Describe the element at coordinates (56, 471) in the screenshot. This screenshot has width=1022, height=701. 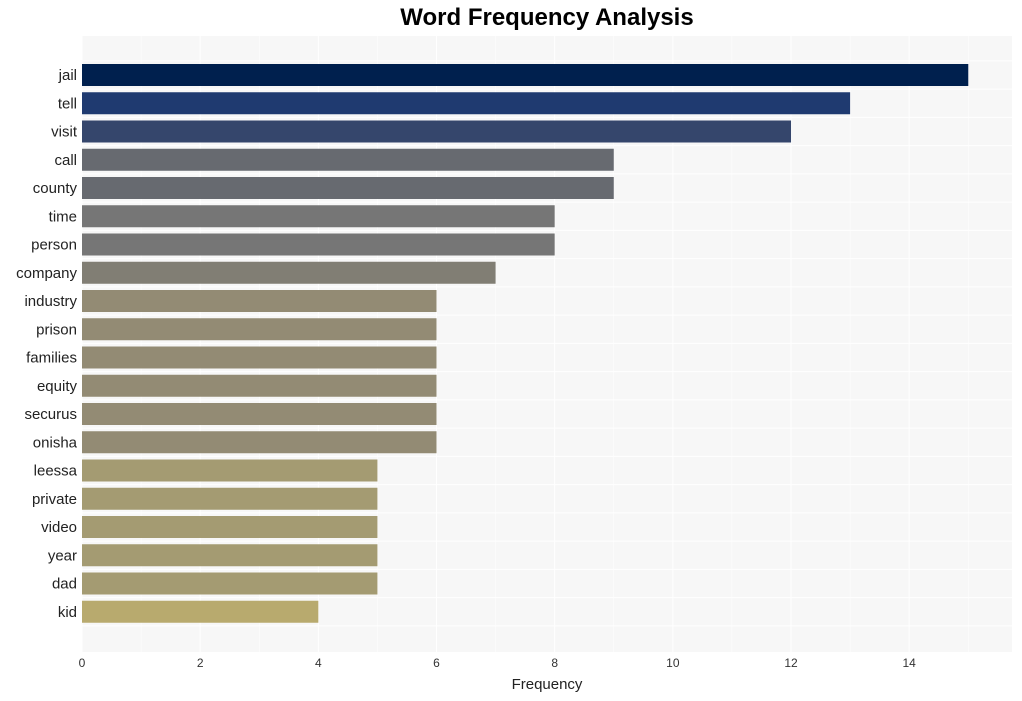
I see `category-label: leessa` at that location.